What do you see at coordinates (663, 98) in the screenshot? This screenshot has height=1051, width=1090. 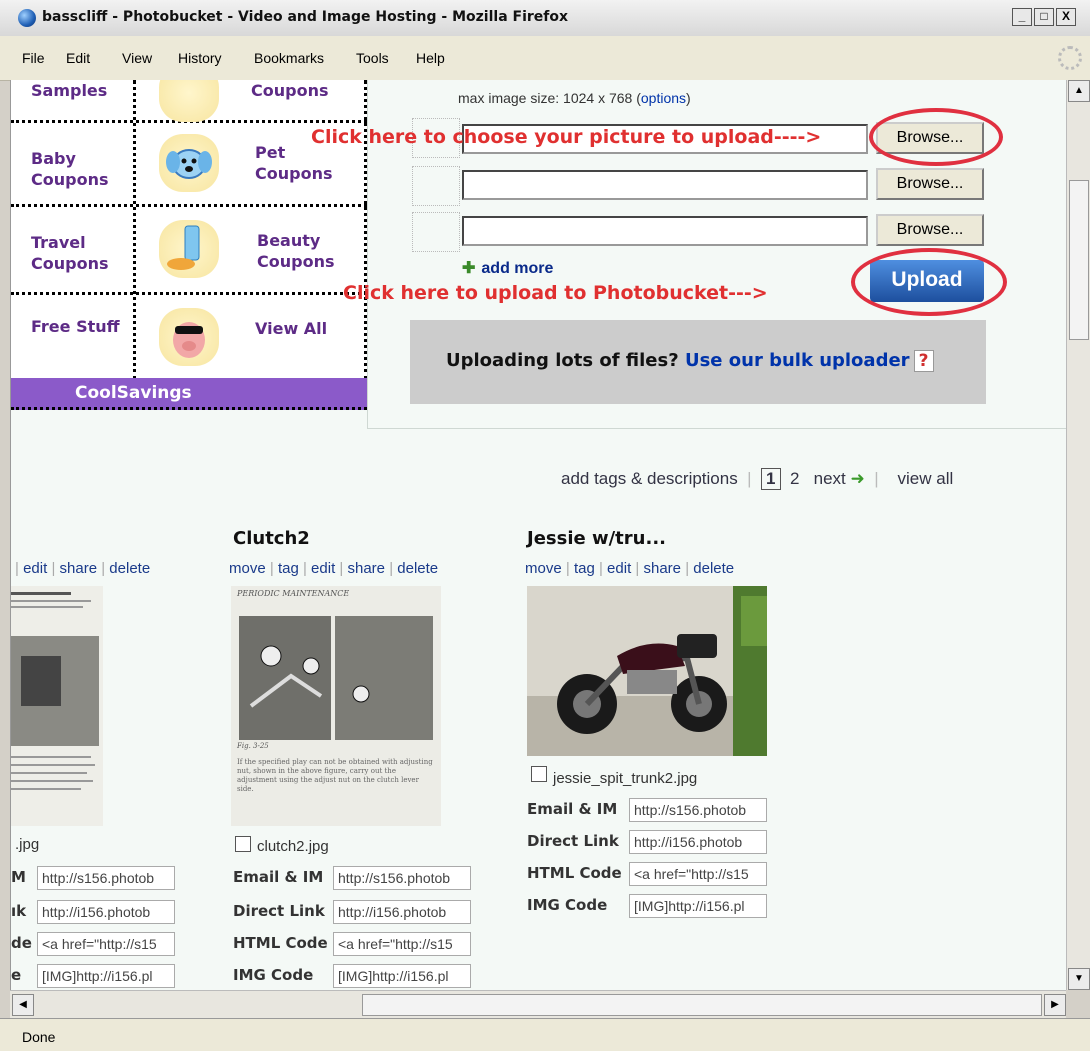 I see `options-link: options` at bounding box center [663, 98].